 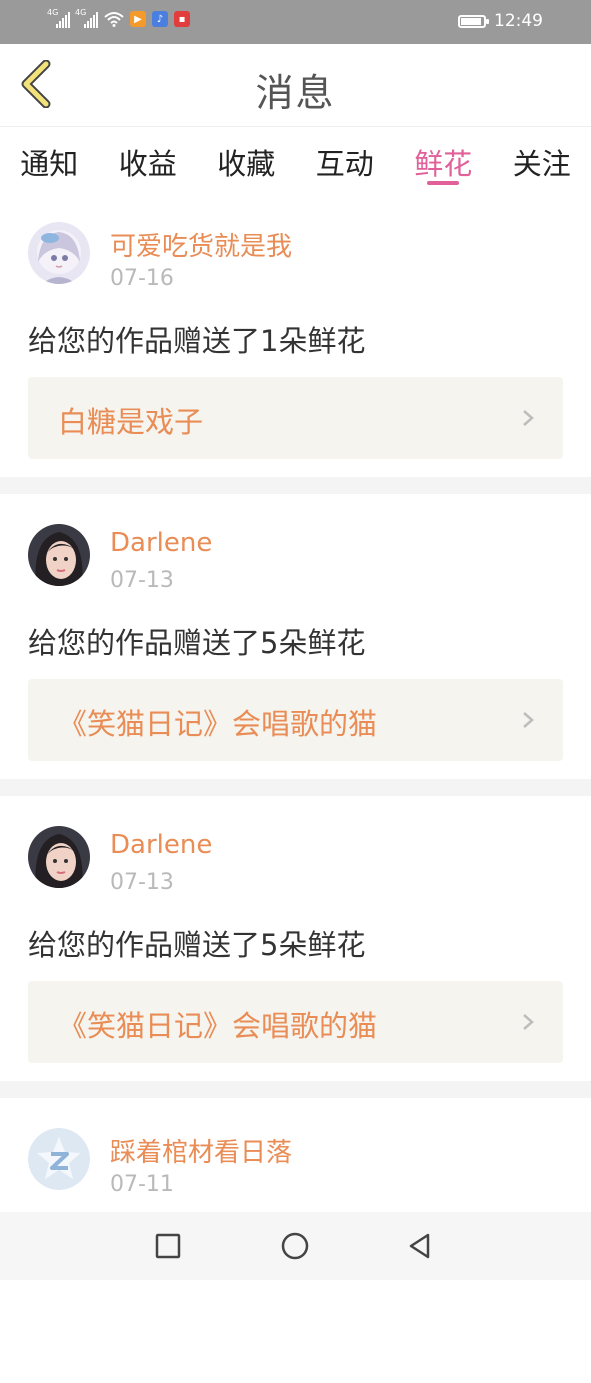 I want to click on message-text: 给您的作品赠送了1朵鲜花, so click(x=196, y=339).